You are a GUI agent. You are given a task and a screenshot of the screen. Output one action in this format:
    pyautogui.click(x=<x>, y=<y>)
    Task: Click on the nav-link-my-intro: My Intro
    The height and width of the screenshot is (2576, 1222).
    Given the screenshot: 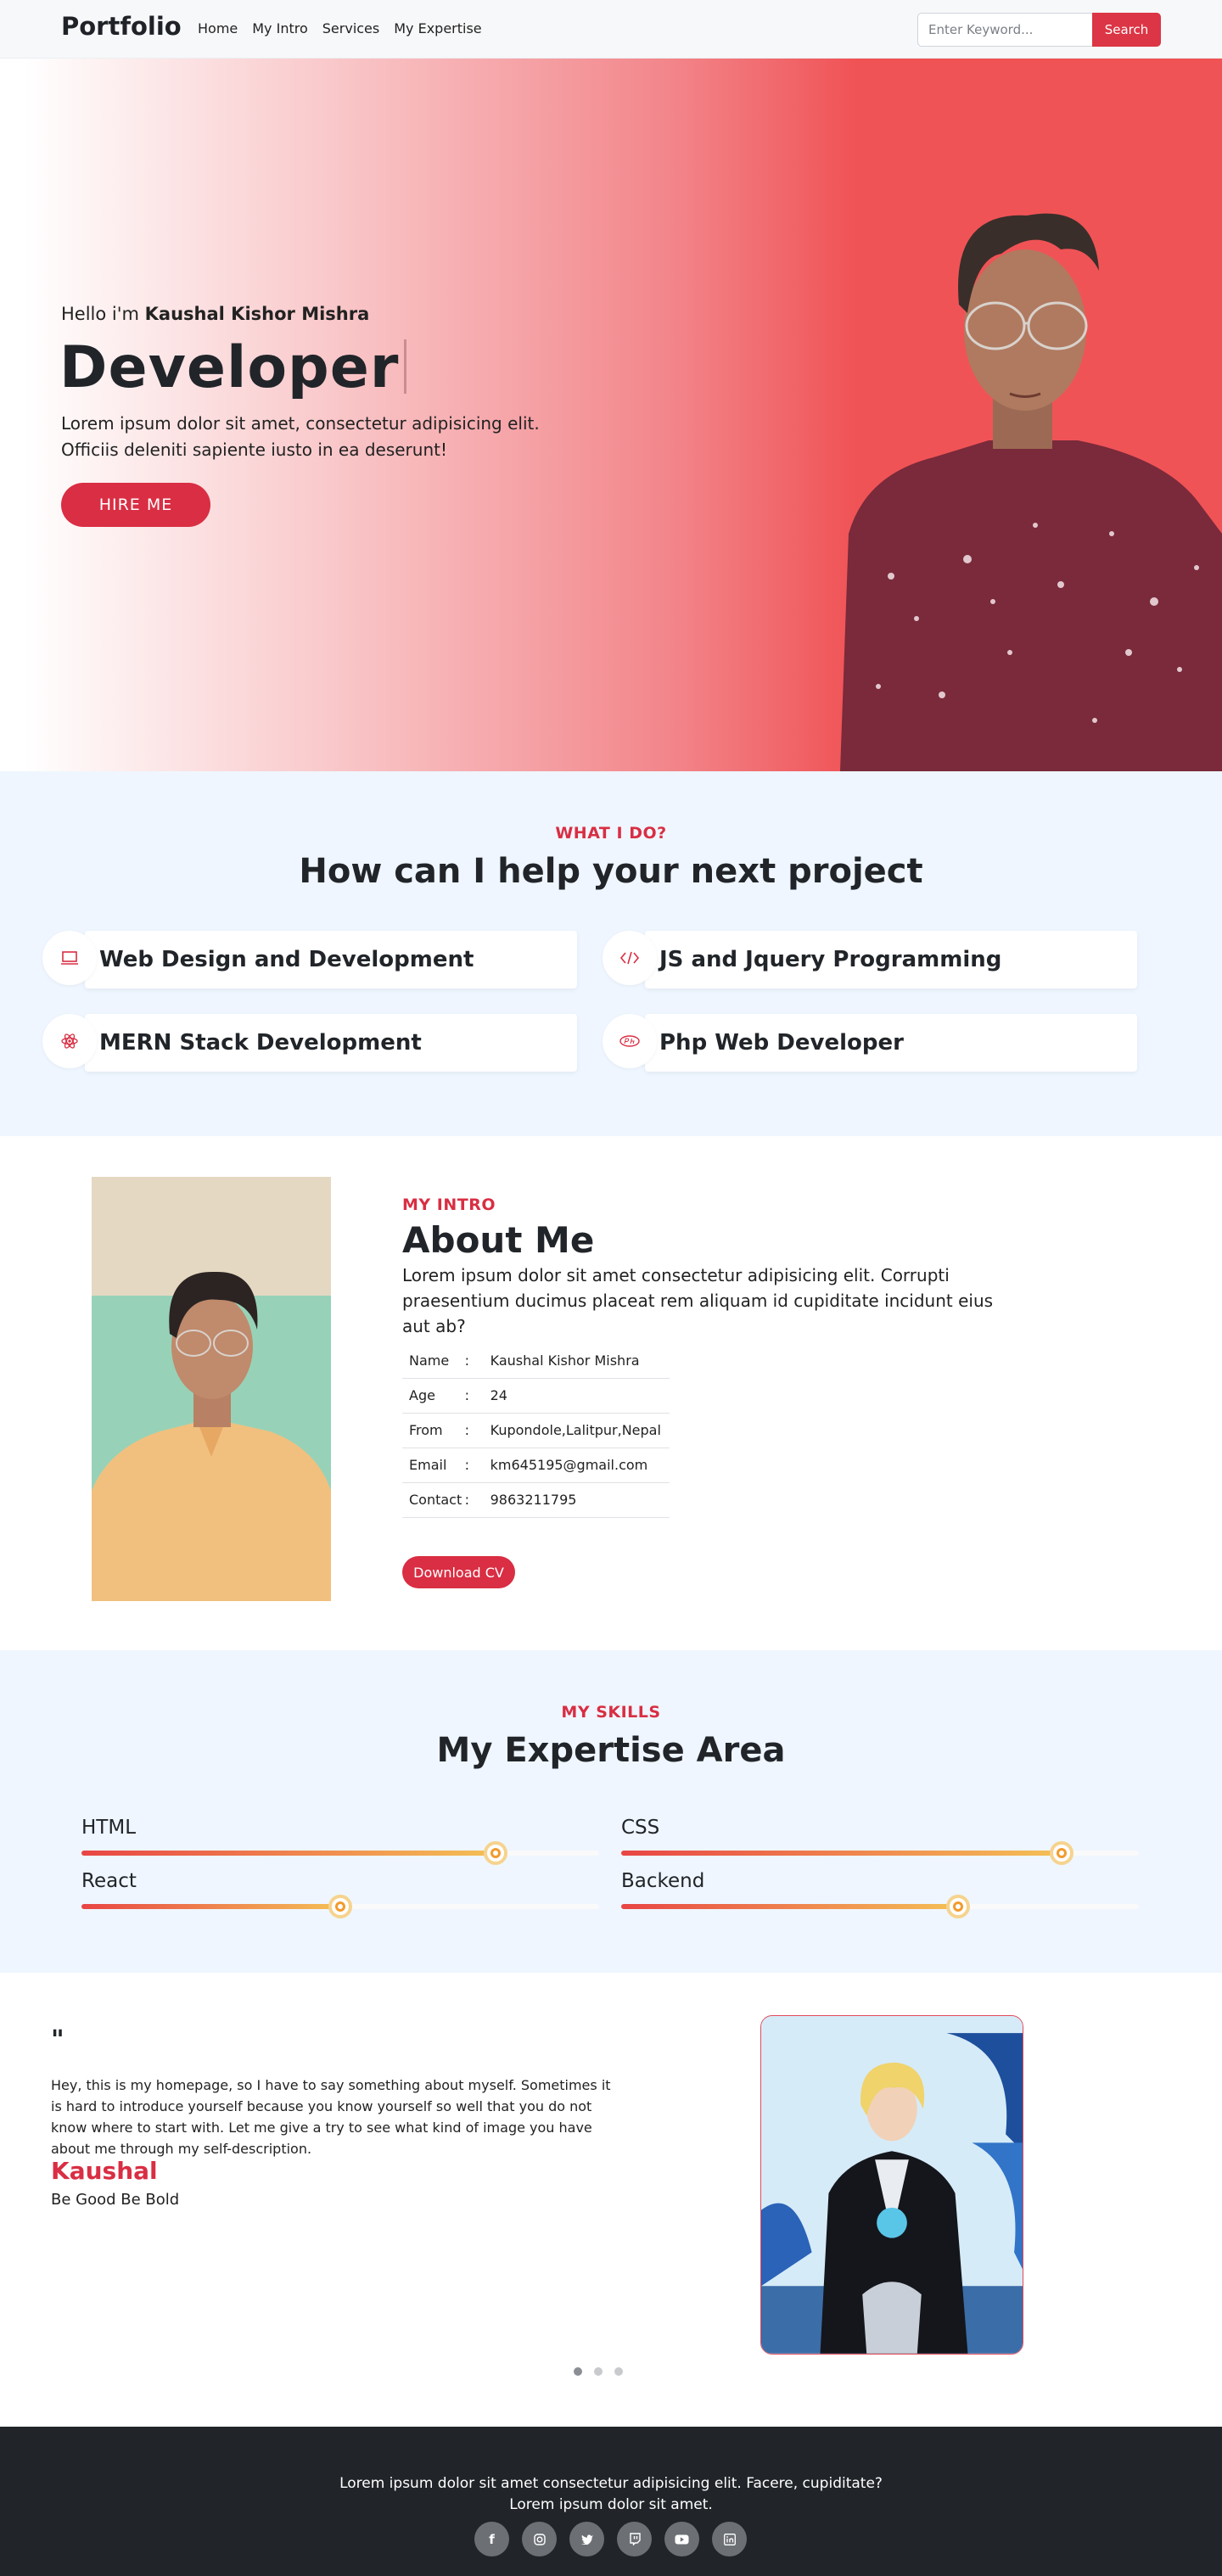 What is the action you would take?
    pyautogui.click(x=280, y=28)
    